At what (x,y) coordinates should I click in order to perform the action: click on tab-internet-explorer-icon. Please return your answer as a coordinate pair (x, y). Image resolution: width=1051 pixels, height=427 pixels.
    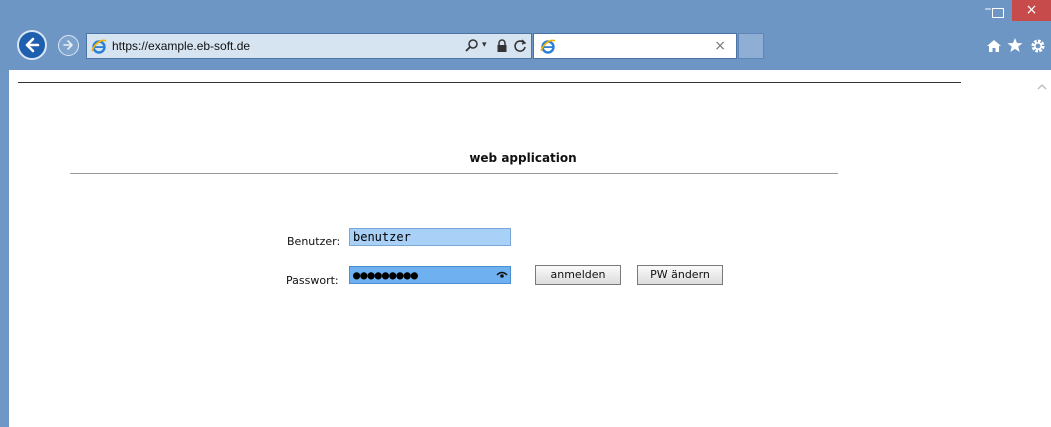
    Looking at the image, I should click on (548, 46).